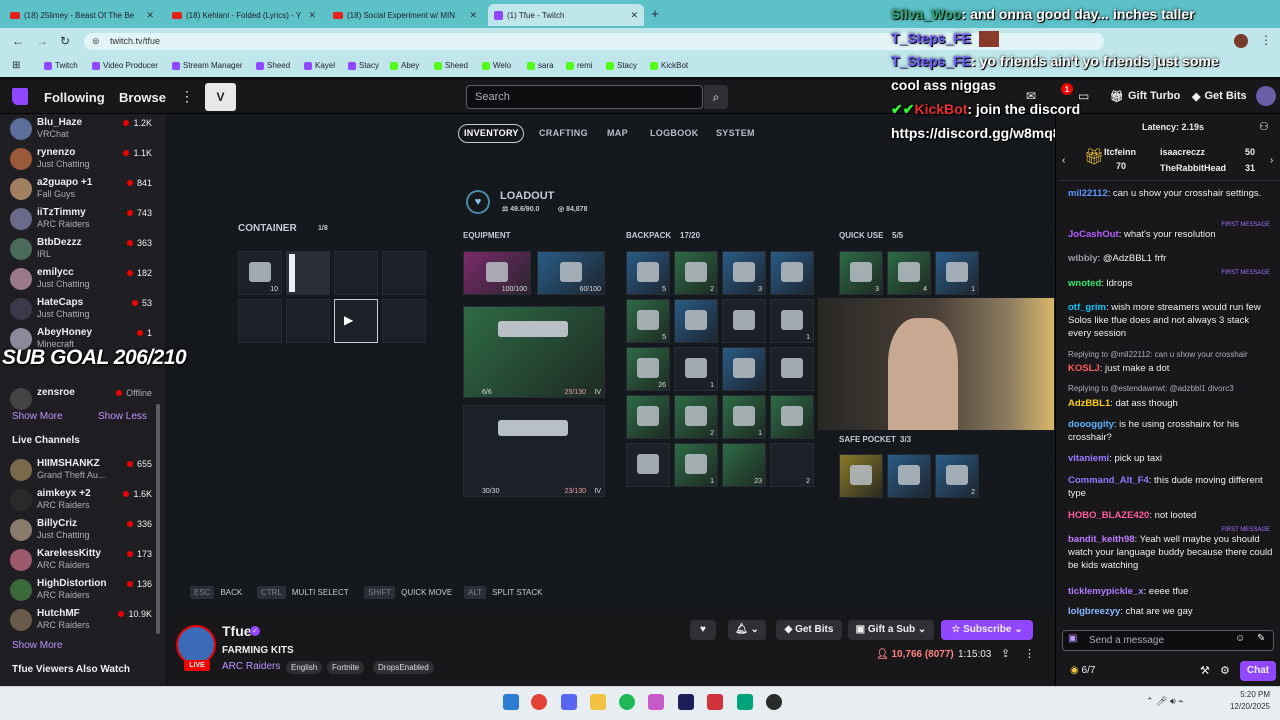  I want to click on bookmark: Welo, so click(496, 65).